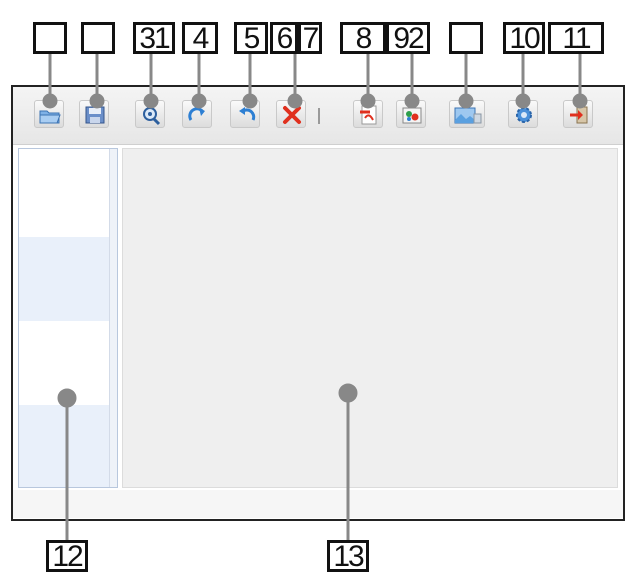  What do you see at coordinates (154, 38) in the screenshot?
I see `callout-3: 31` at bounding box center [154, 38].